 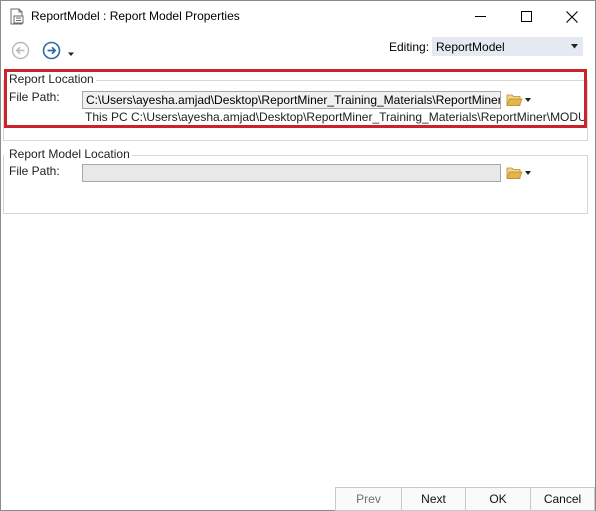 I want to click on maximize-button, so click(x=526, y=16).